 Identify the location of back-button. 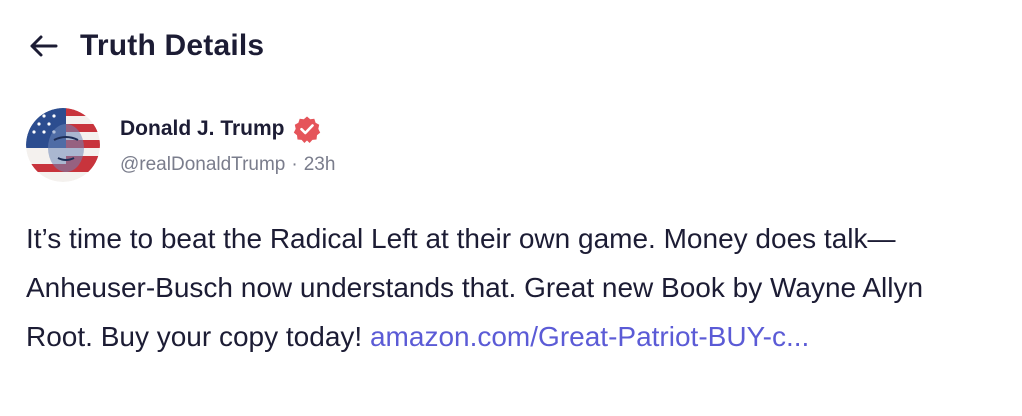
(46, 46).